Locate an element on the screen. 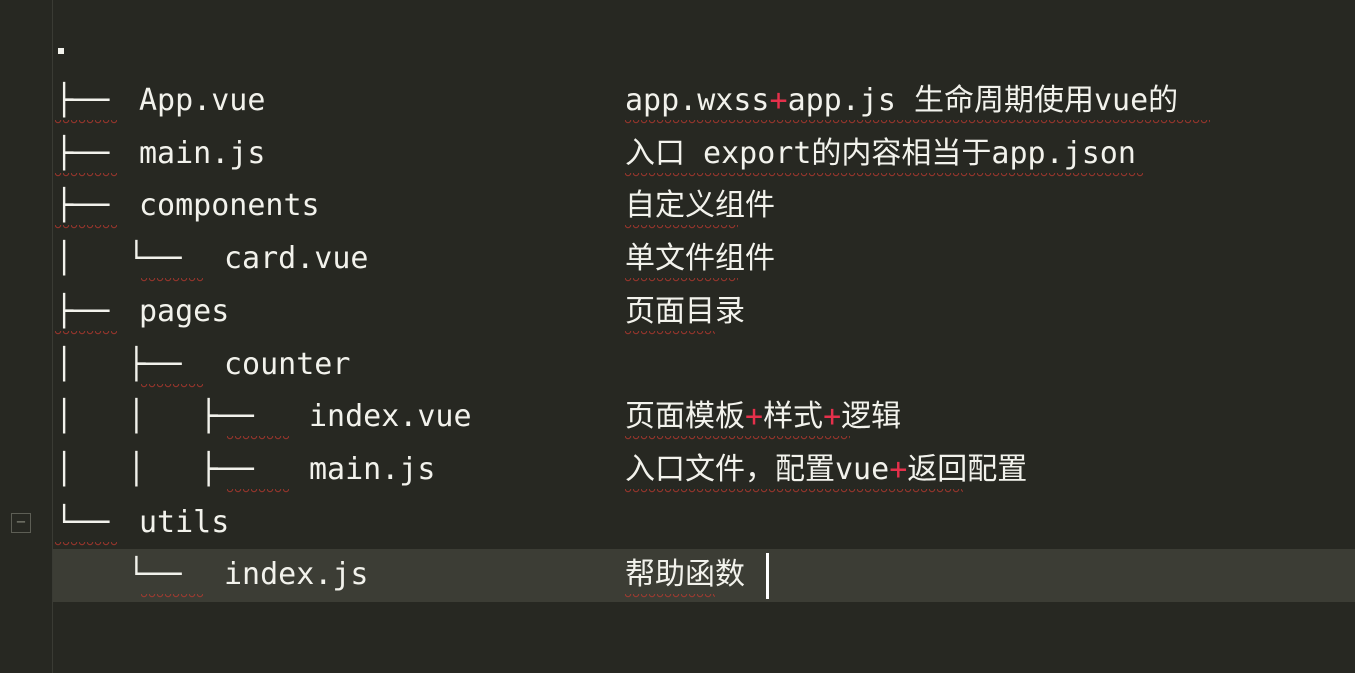 The height and width of the screenshot is (673, 1355). description-text: app.js 生命周期使用vue的 is located at coordinates (983, 100).